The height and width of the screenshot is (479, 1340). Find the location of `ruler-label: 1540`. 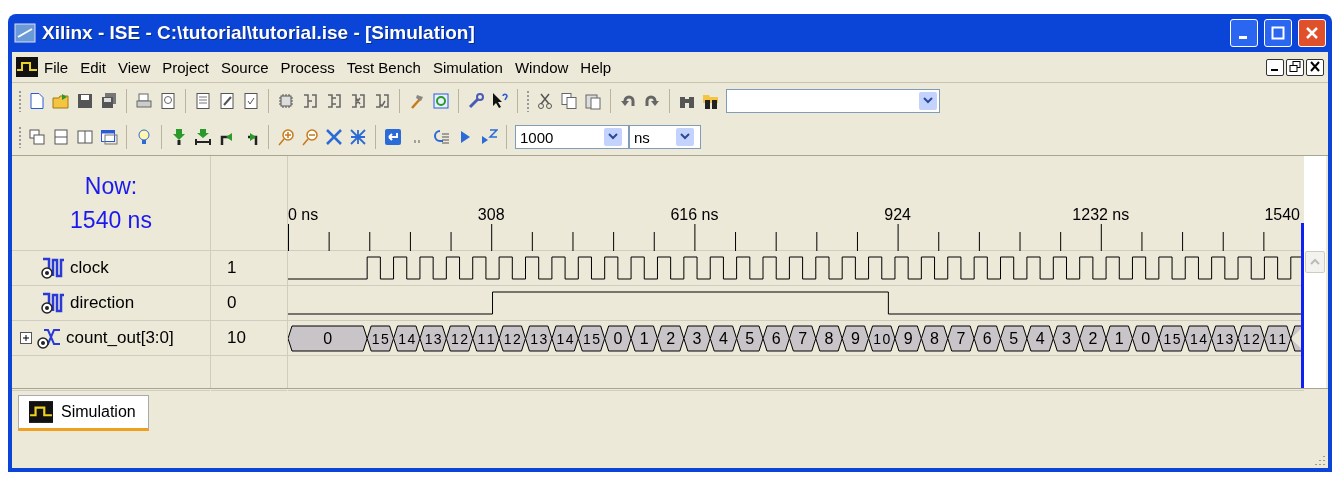

ruler-label: 1540 is located at coordinates (1282, 214).